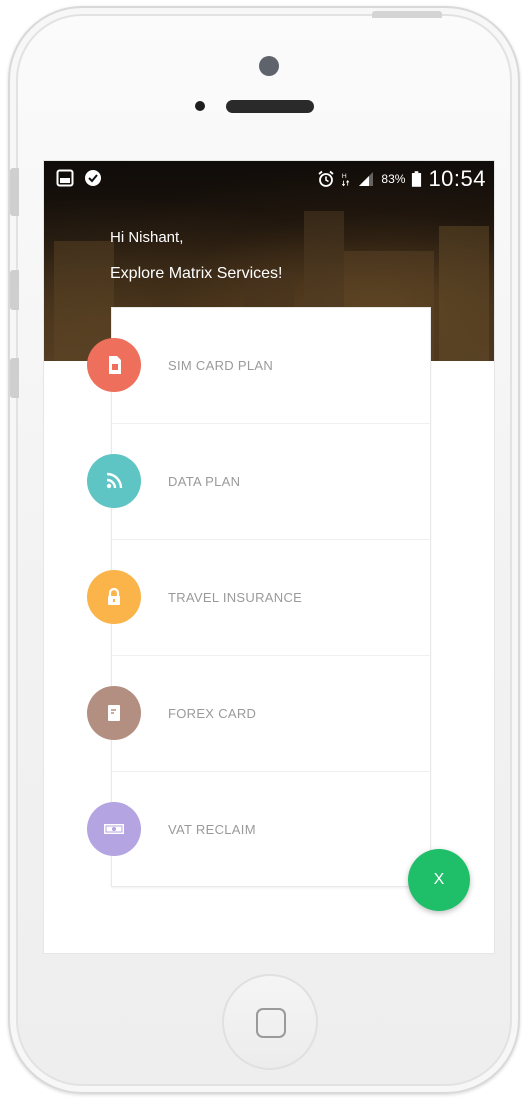 This screenshot has height=1099, width=525. What do you see at coordinates (93, 178) in the screenshot?
I see `security-check-icon` at bounding box center [93, 178].